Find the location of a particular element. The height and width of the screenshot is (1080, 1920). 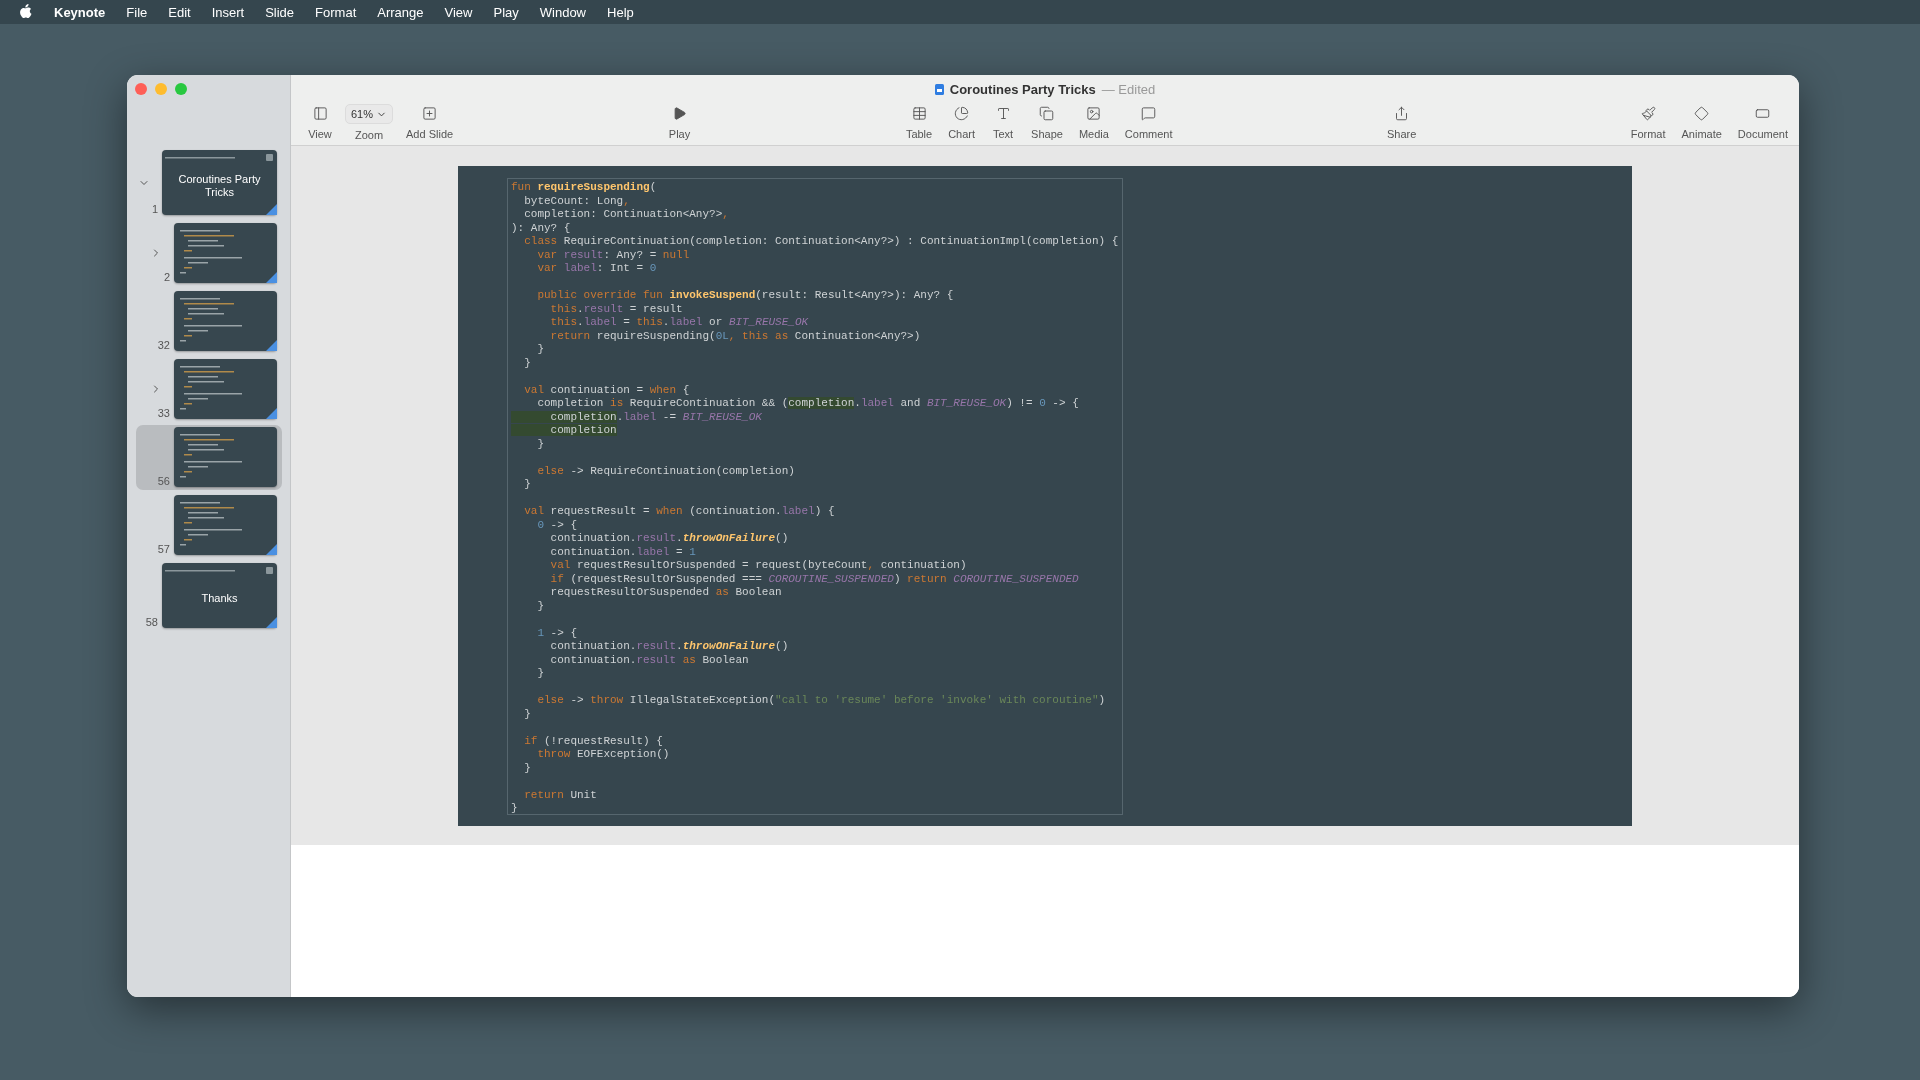

menu-item: Arrange is located at coordinates (400, 12).